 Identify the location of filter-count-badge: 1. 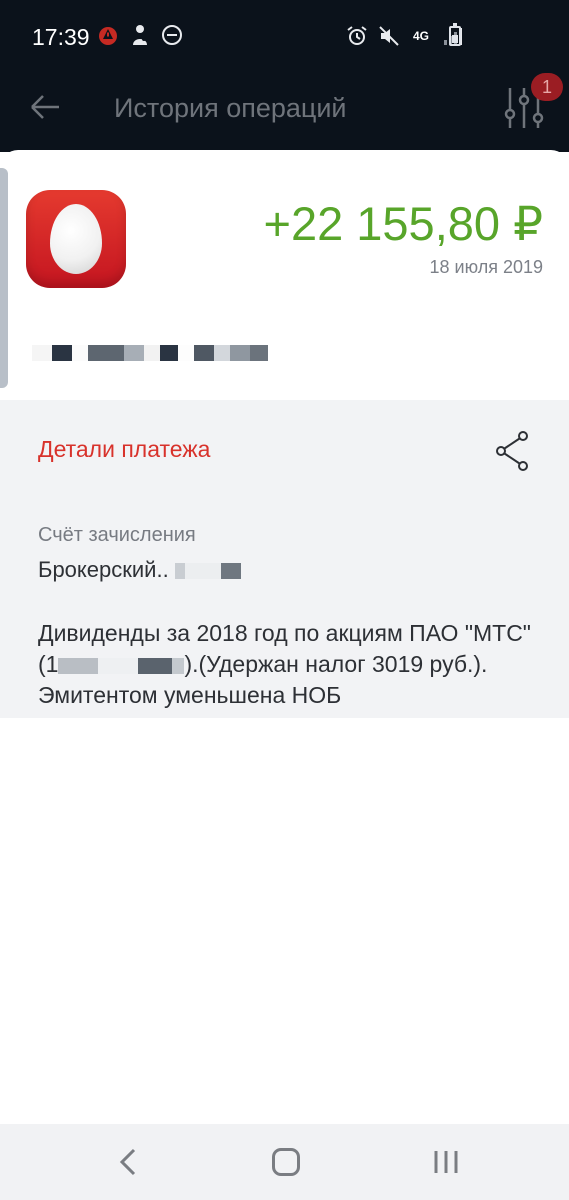
(547, 87).